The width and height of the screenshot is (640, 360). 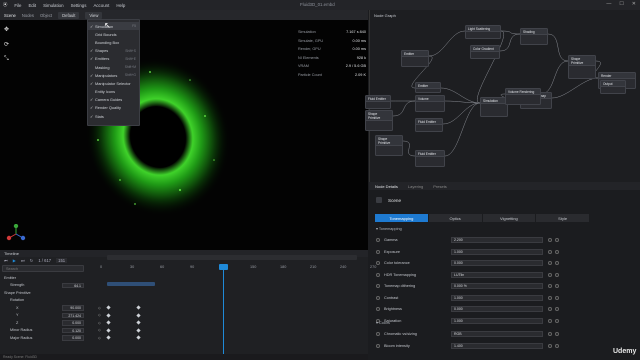 What do you see at coordinates (497, 334) in the screenshot?
I see `property-value-field: RGB` at bounding box center [497, 334].